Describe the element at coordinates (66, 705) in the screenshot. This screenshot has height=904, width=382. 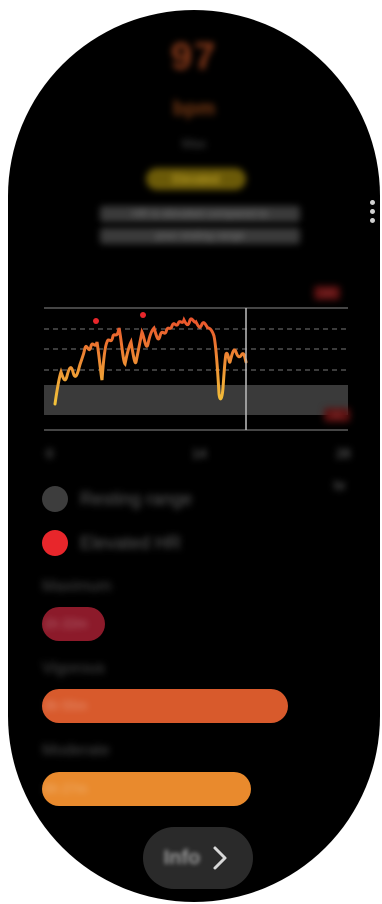
I see `zone-time-vigorous: 3h 55m` at that location.